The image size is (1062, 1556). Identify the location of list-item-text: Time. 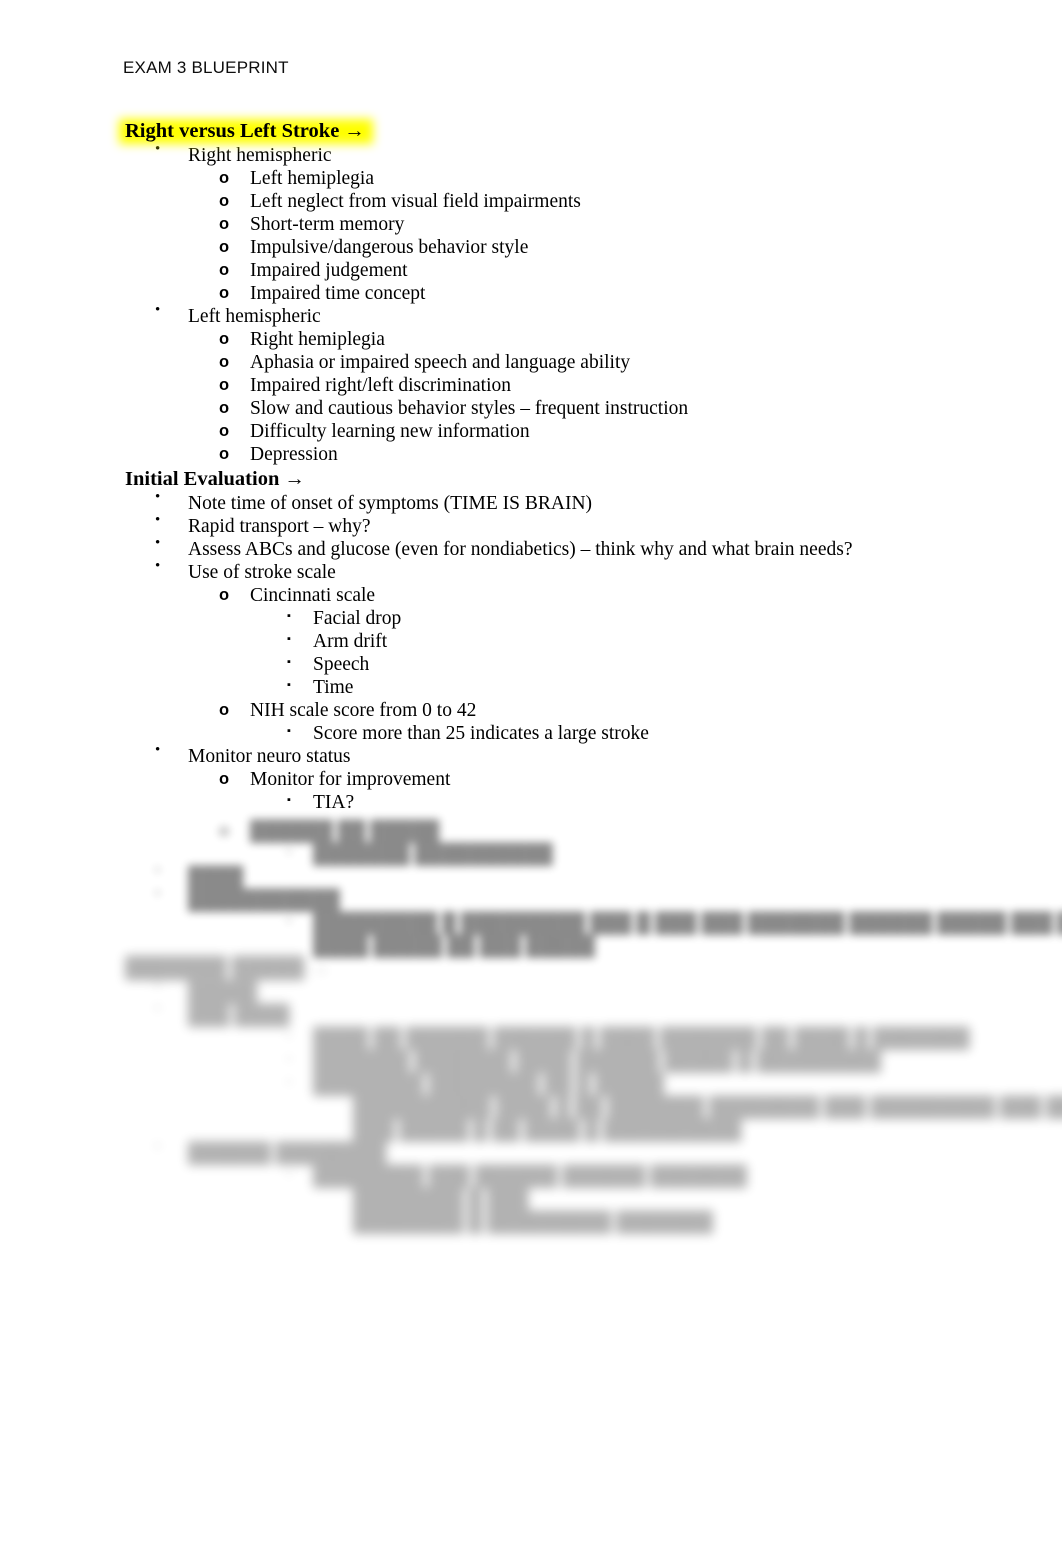
(333, 687).